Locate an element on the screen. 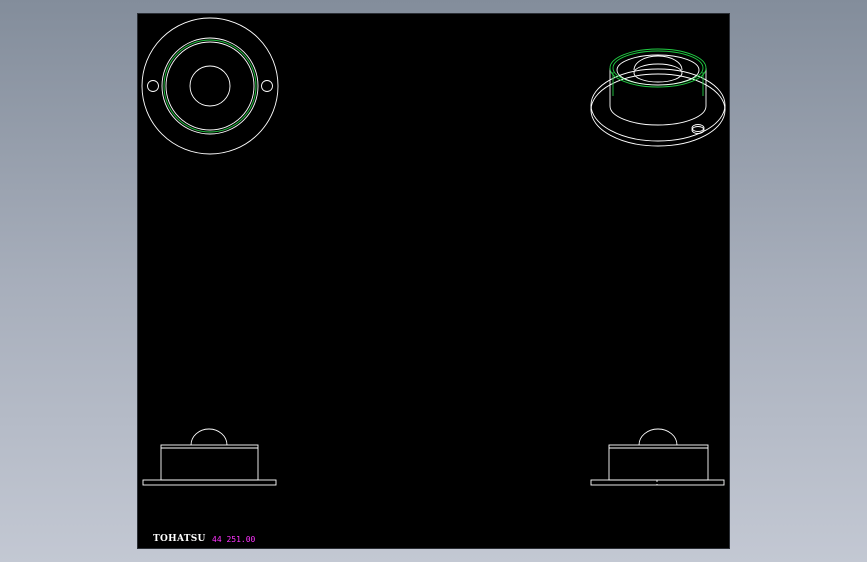 The image size is (867, 562). iso-mounting-hole is located at coordinates (698, 128).